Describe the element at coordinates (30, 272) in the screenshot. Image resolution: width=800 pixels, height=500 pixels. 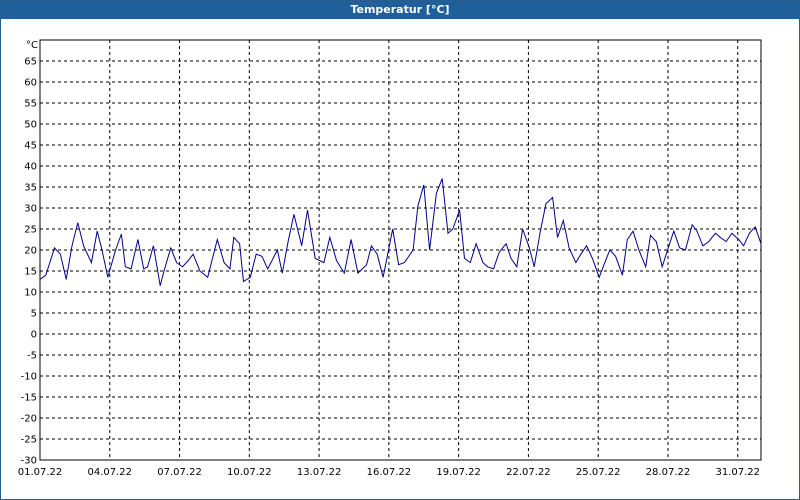
I see `y-tick-label: 15` at that location.